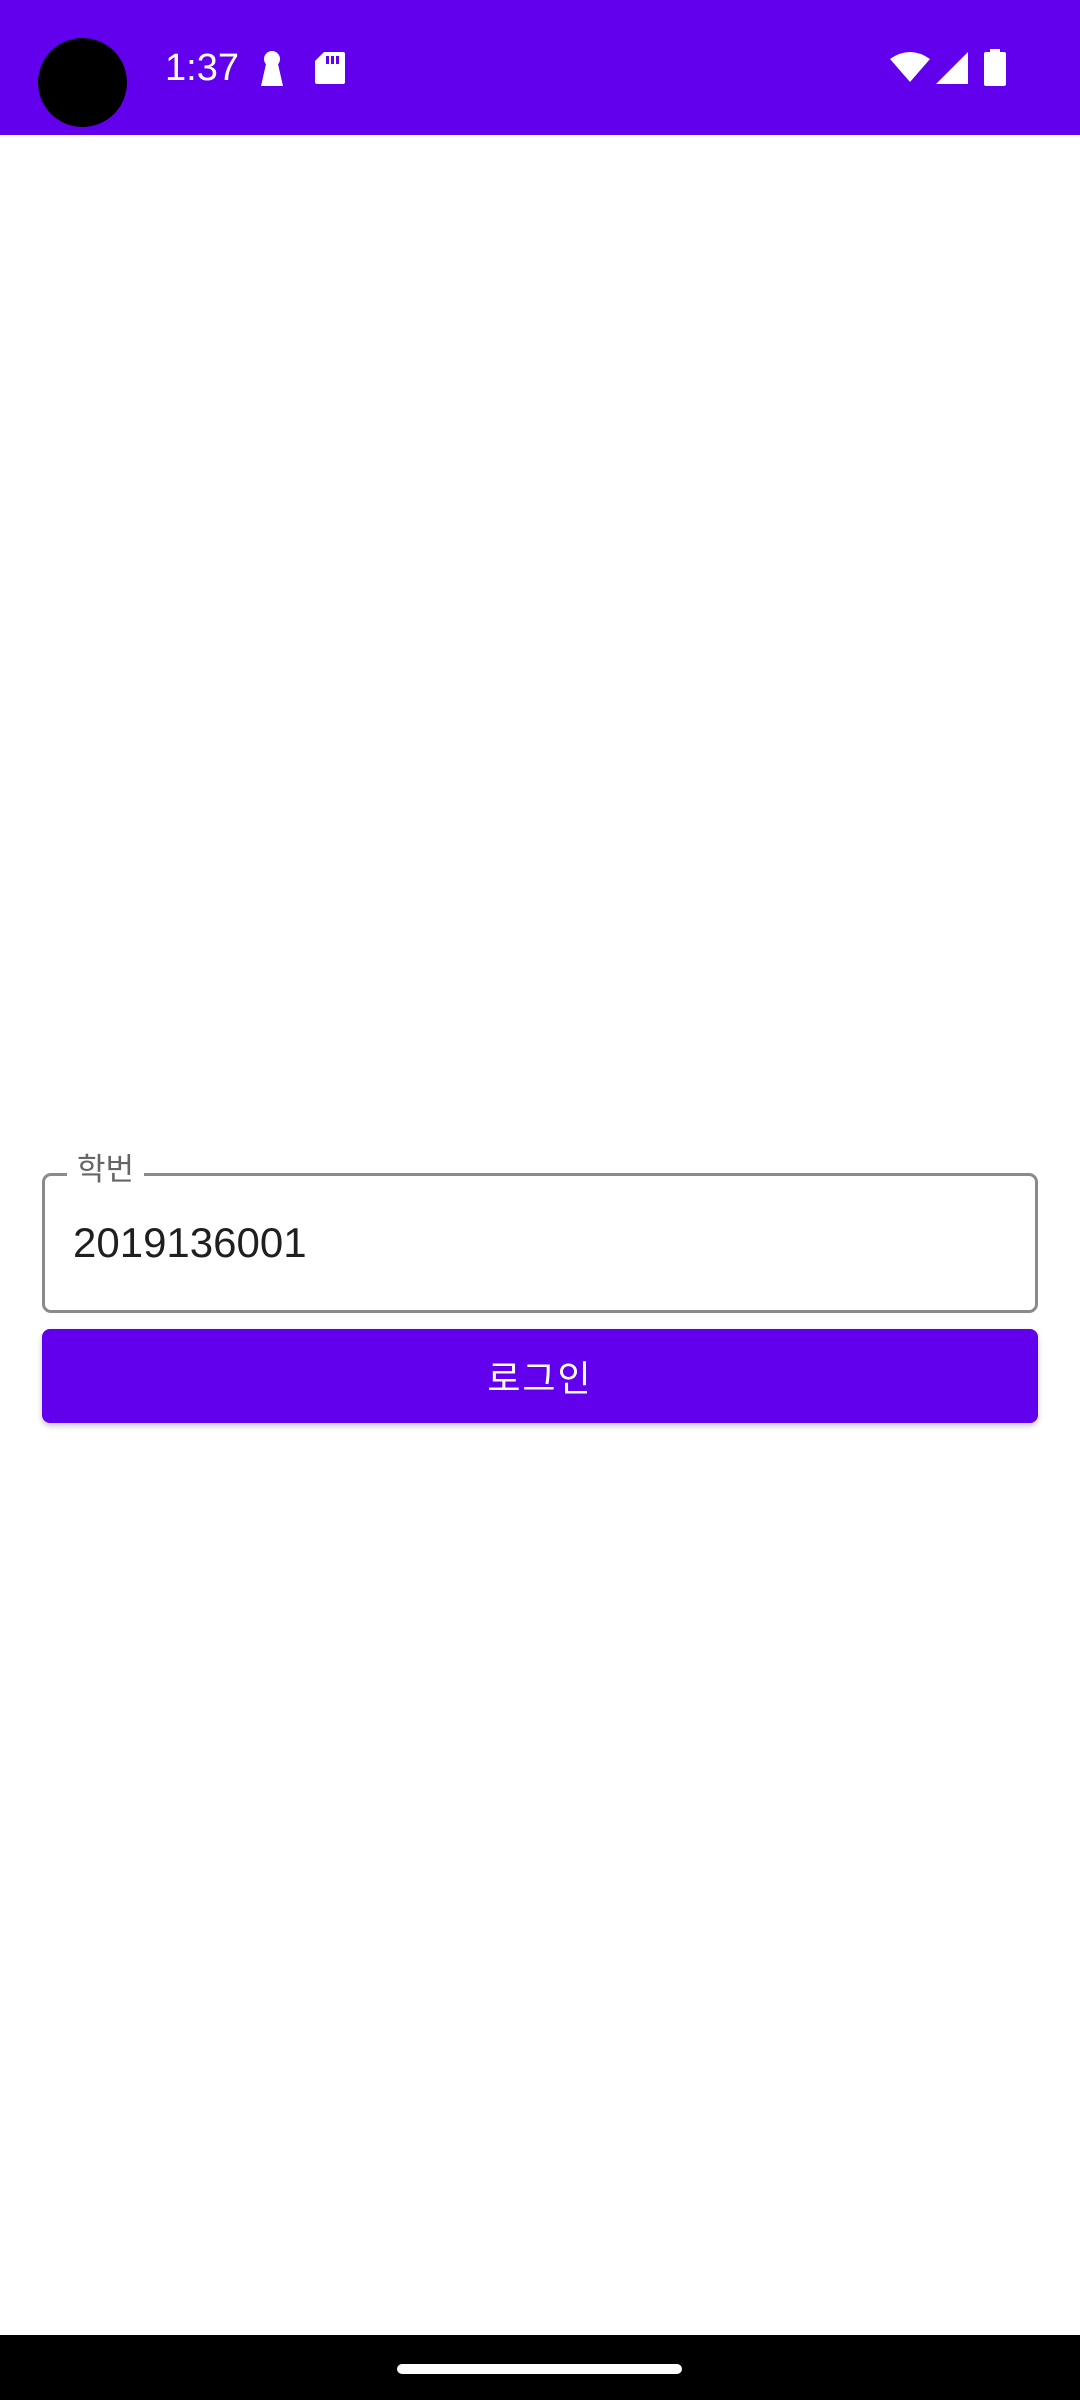  I want to click on student-id-input, so click(523, 1243).